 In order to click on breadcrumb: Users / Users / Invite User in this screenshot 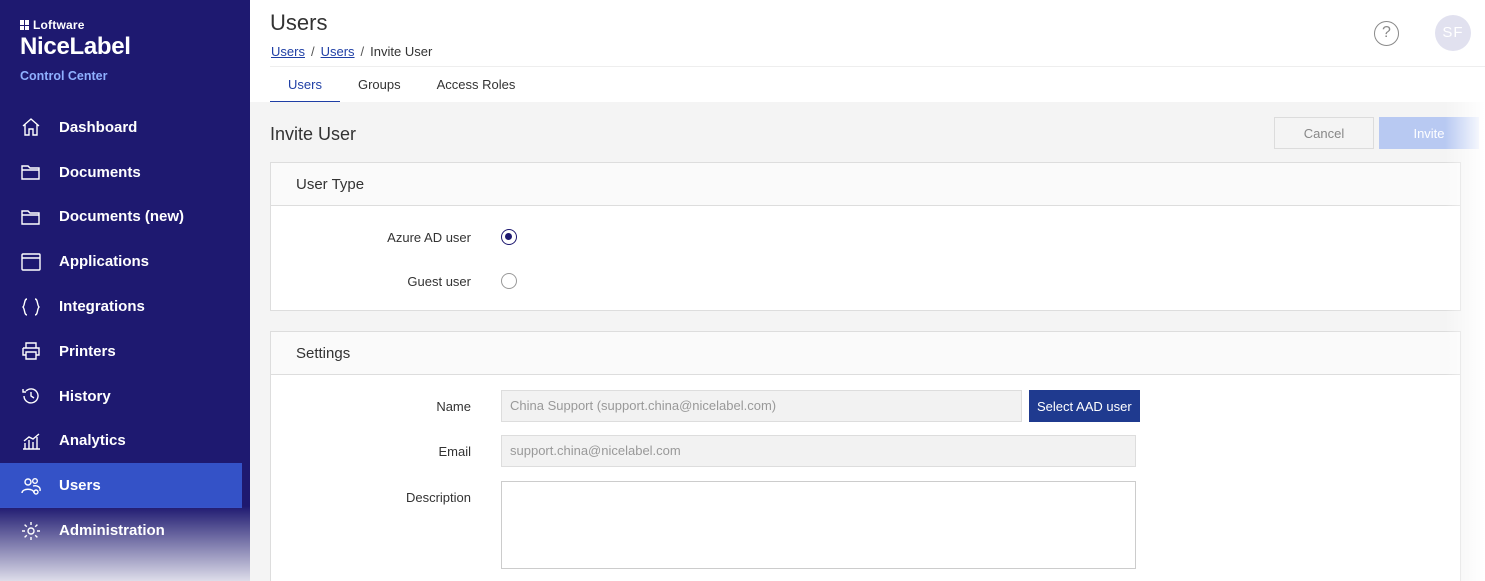, I will do `click(352, 51)`.